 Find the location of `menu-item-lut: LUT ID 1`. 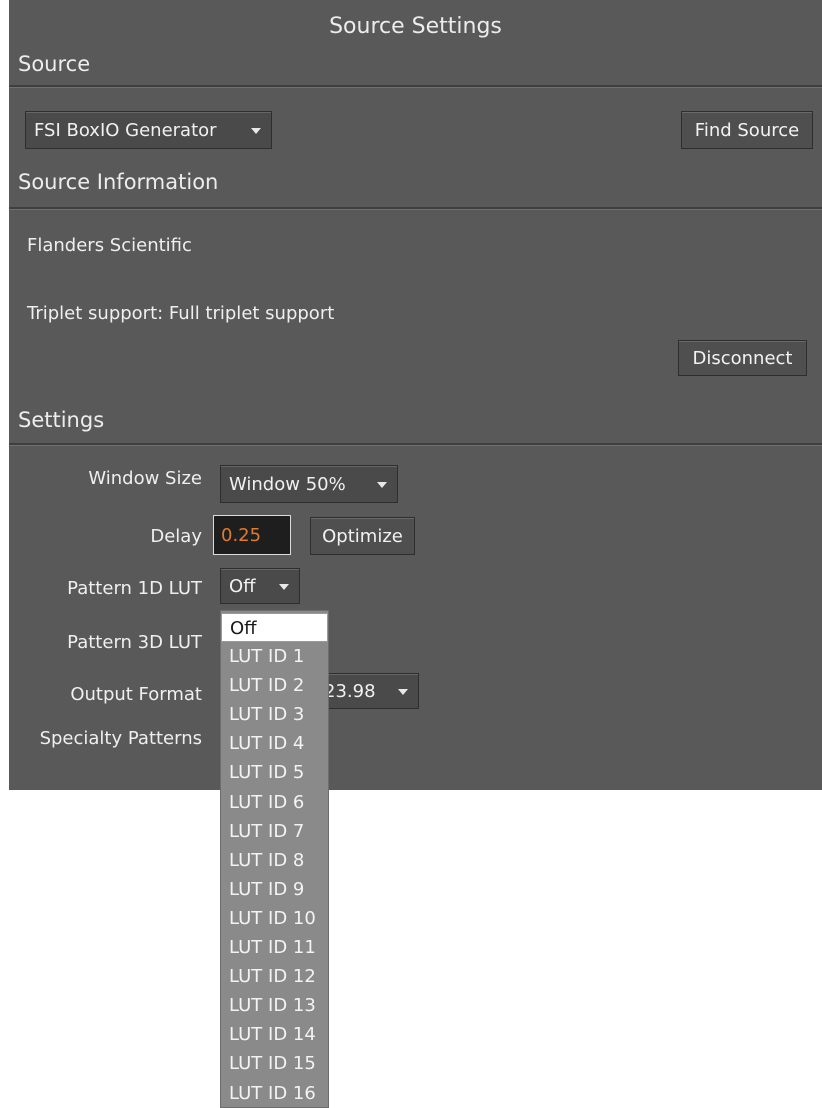

menu-item-lut: LUT ID 1 is located at coordinates (274, 656).